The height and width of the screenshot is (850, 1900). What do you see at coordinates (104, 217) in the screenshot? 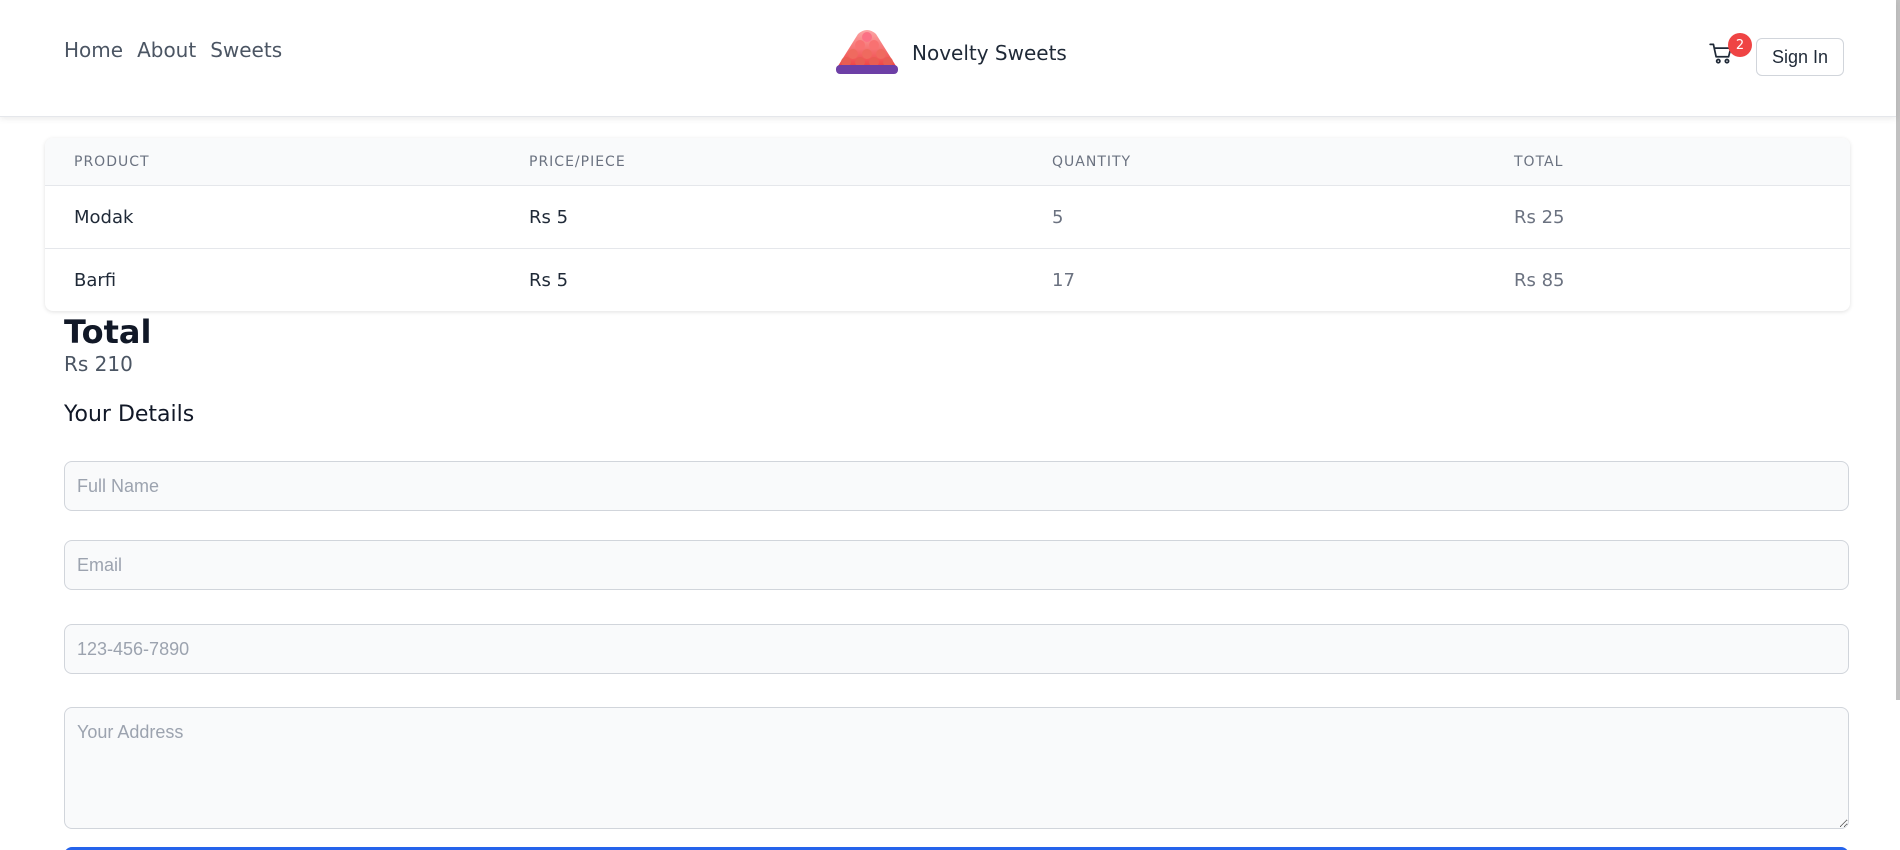
I see `product-cell: Modak` at bounding box center [104, 217].